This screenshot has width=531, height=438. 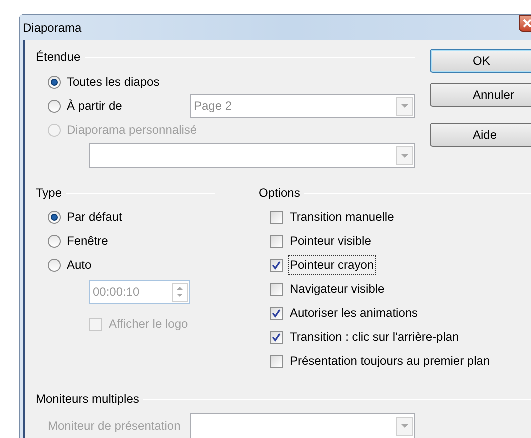 What do you see at coordinates (354, 313) in the screenshot?
I see `checkbox-label: Autoriser les animations` at bounding box center [354, 313].